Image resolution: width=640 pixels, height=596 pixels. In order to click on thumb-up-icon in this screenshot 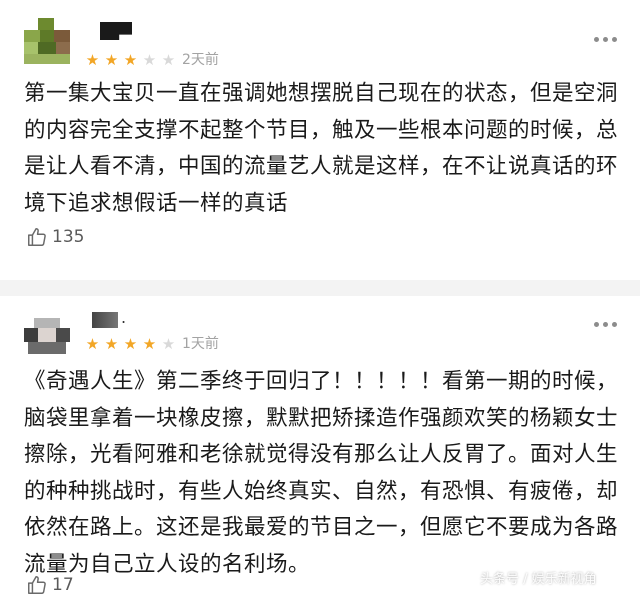, I will do `click(37, 585)`.